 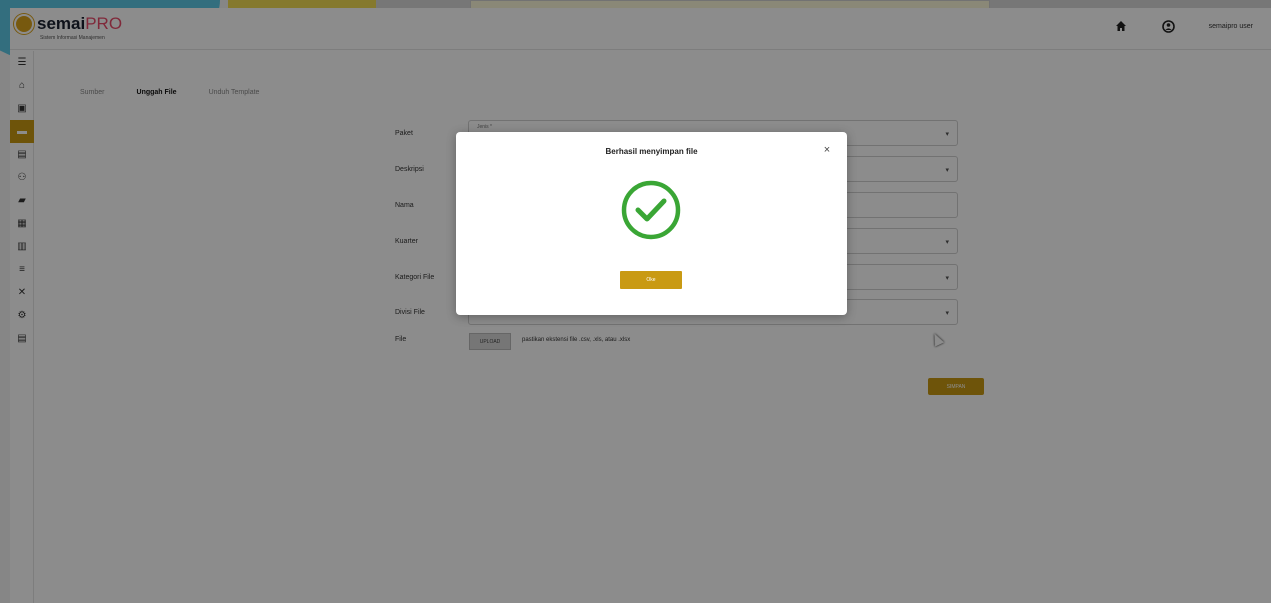 I want to click on success-dialog: Berhasil menyimpan file × Oke, so click(x=651, y=223).